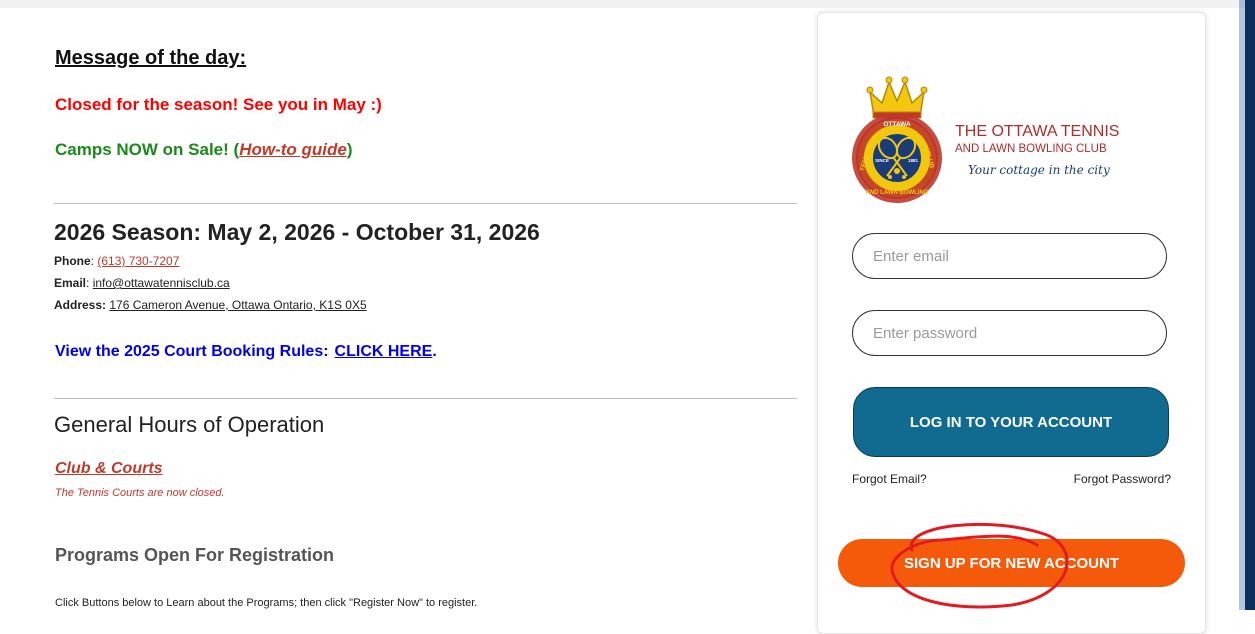  Describe the element at coordinates (913, 160) in the screenshot. I see `crest-year: 1881` at that location.